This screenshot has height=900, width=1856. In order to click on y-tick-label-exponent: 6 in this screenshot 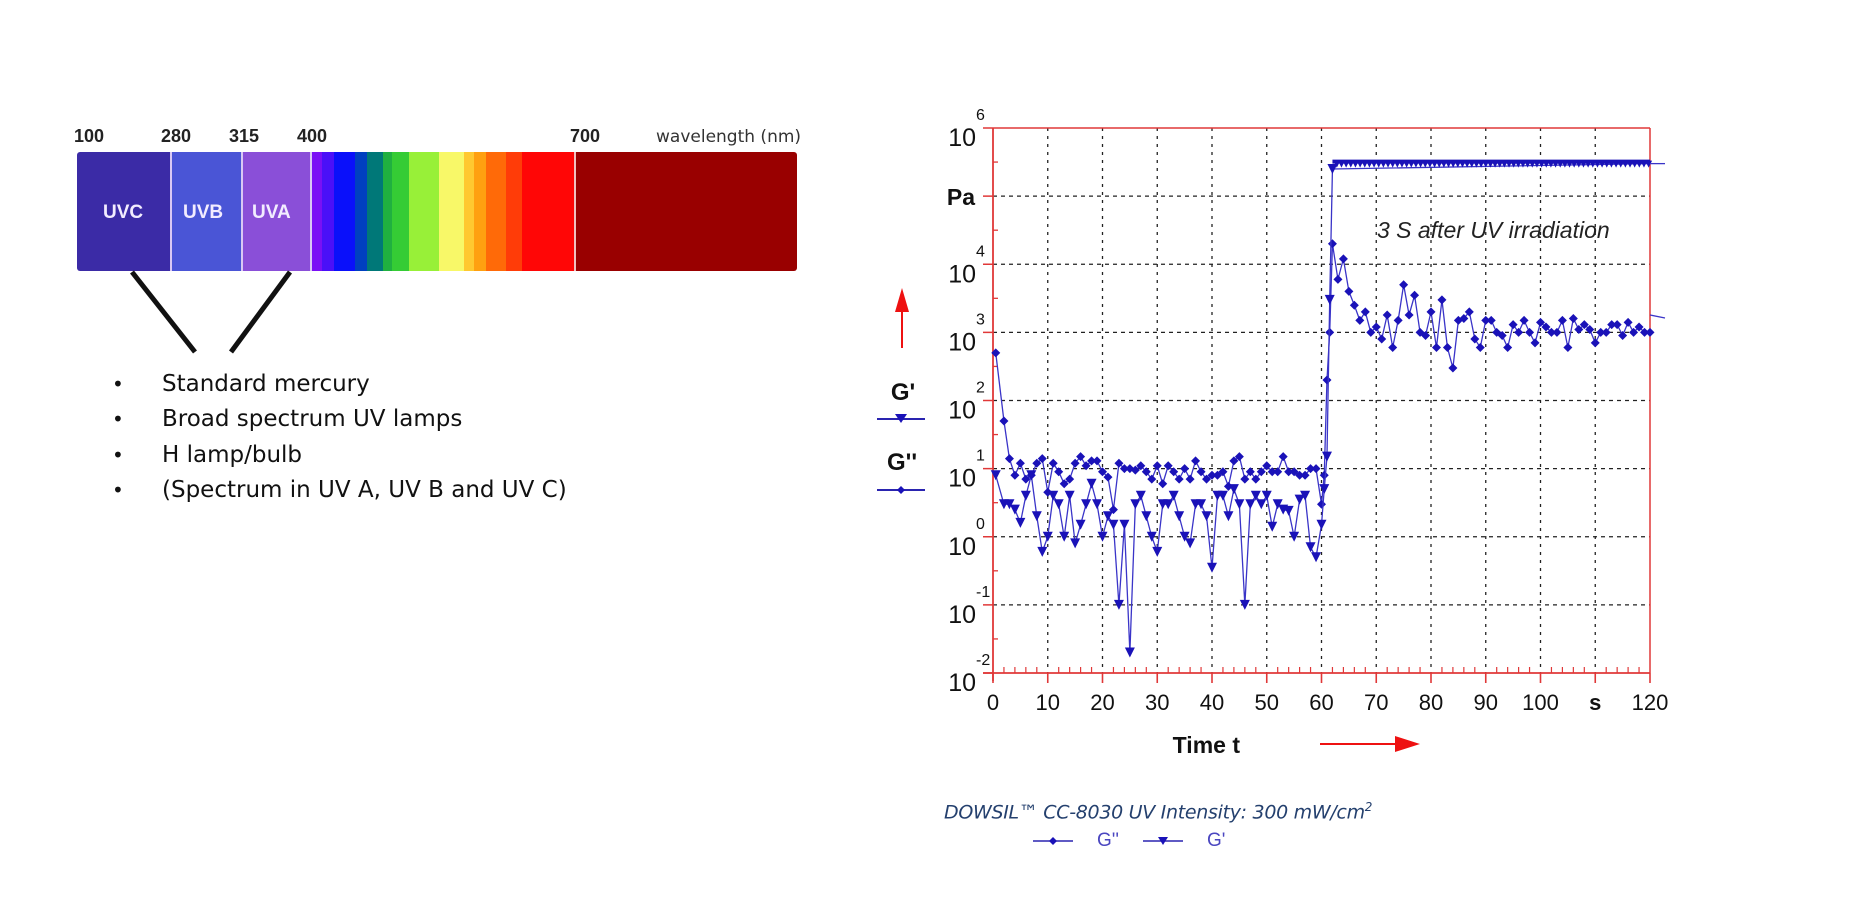, I will do `click(980, 115)`.